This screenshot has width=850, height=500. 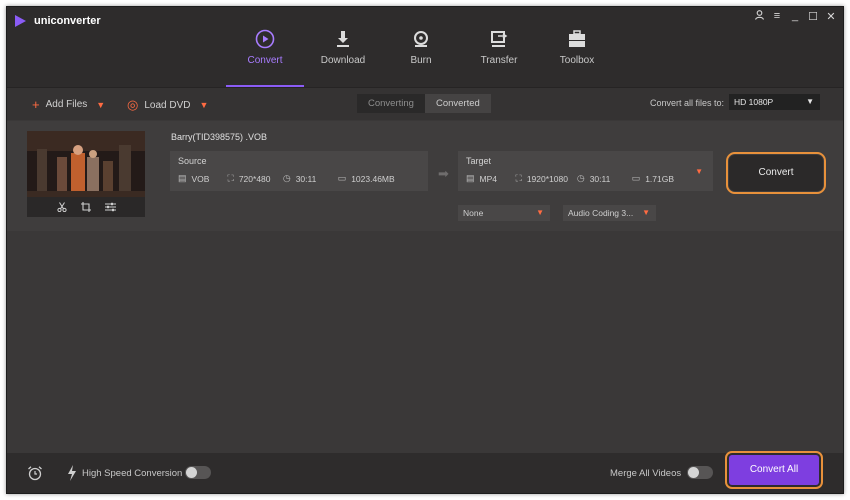 What do you see at coordinates (219, 137) in the screenshot?
I see `file-name: Barry(TID398575) .VOB` at bounding box center [219, 137].